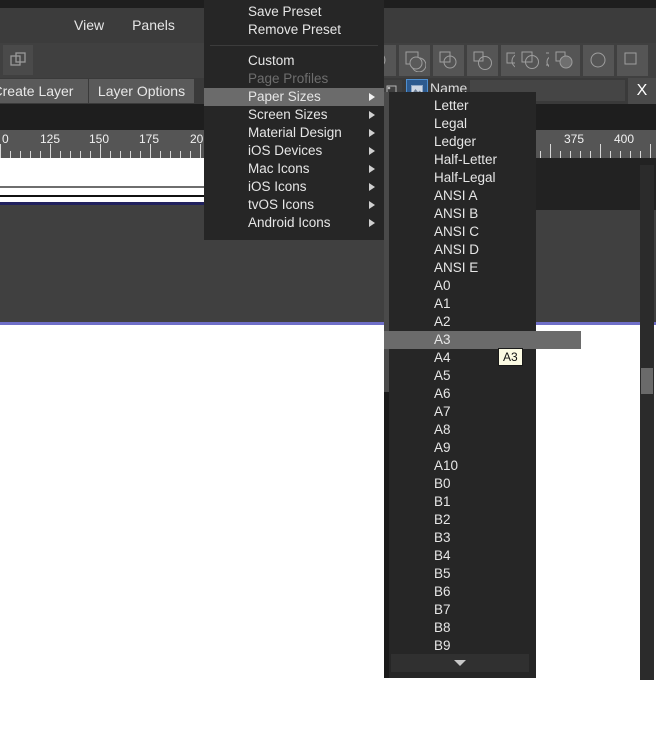 The image size is (656, 745). What do you see at coordinates (18, 60) in the screenshot?
I see `duplicate-layer-icon` at bounding box center [18, 60].